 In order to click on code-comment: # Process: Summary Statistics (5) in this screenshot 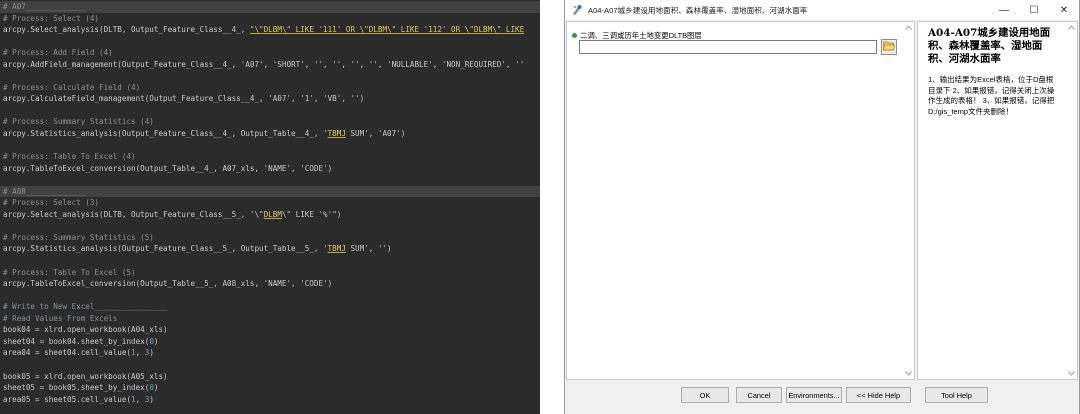, I will do `click(78, 237)`.